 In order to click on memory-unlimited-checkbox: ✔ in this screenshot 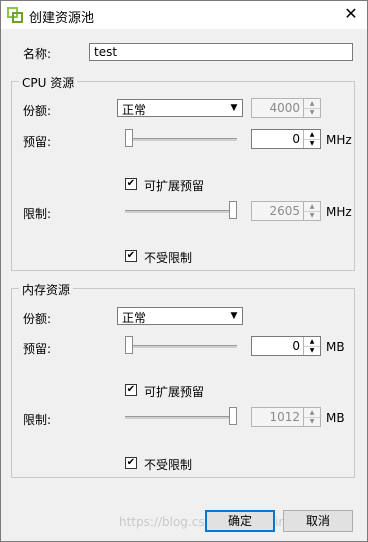, I will do `click(131, 463)`.